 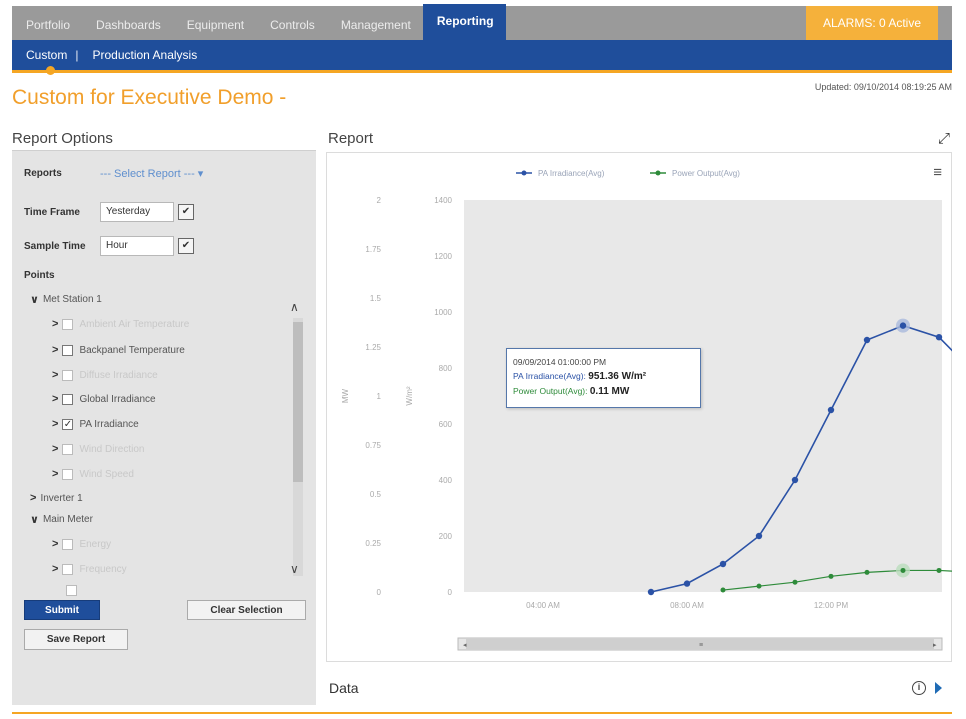 I want to click on sub-nav: Custom | Production Analysis, so click(x=482, y=55).